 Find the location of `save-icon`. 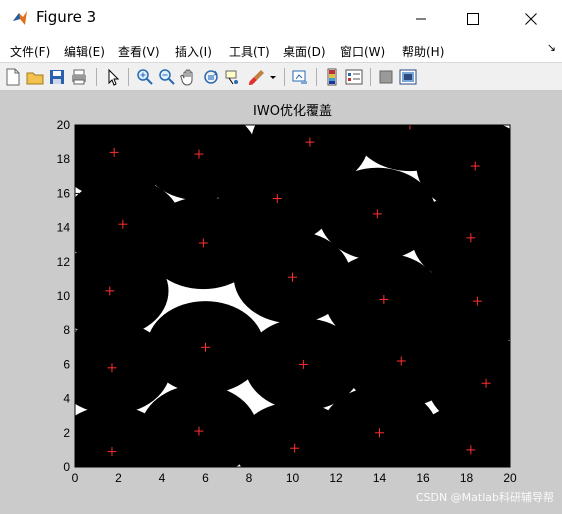

save-icon is located at coordinates (57, 77).